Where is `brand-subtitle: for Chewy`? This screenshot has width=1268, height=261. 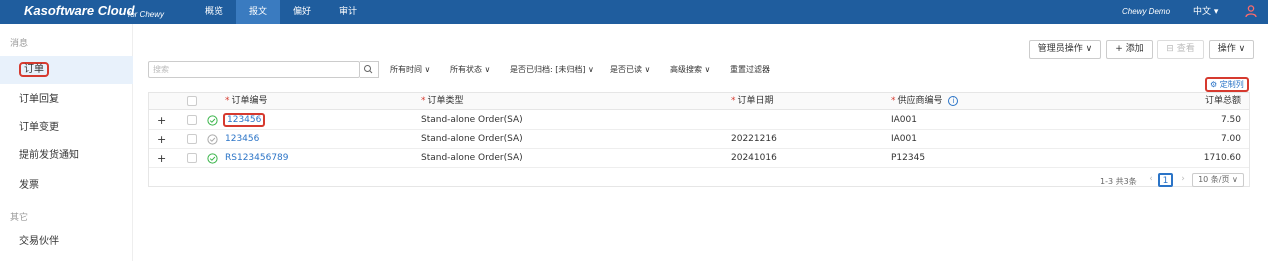 brand-subtitle: for Chewy is located at coordinates (146, 14).